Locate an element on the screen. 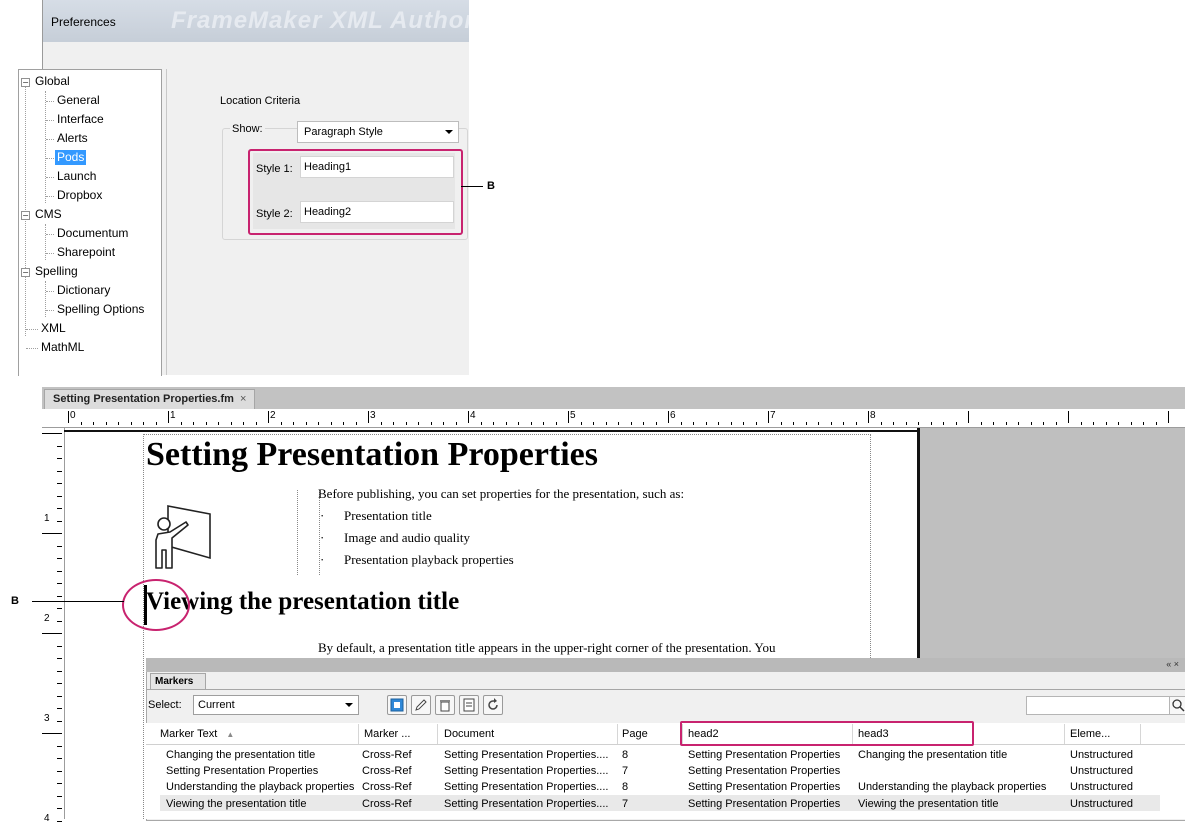 The image size is (1185, 824). select-dropdown-value: Current is located at coordinates (216, 705).